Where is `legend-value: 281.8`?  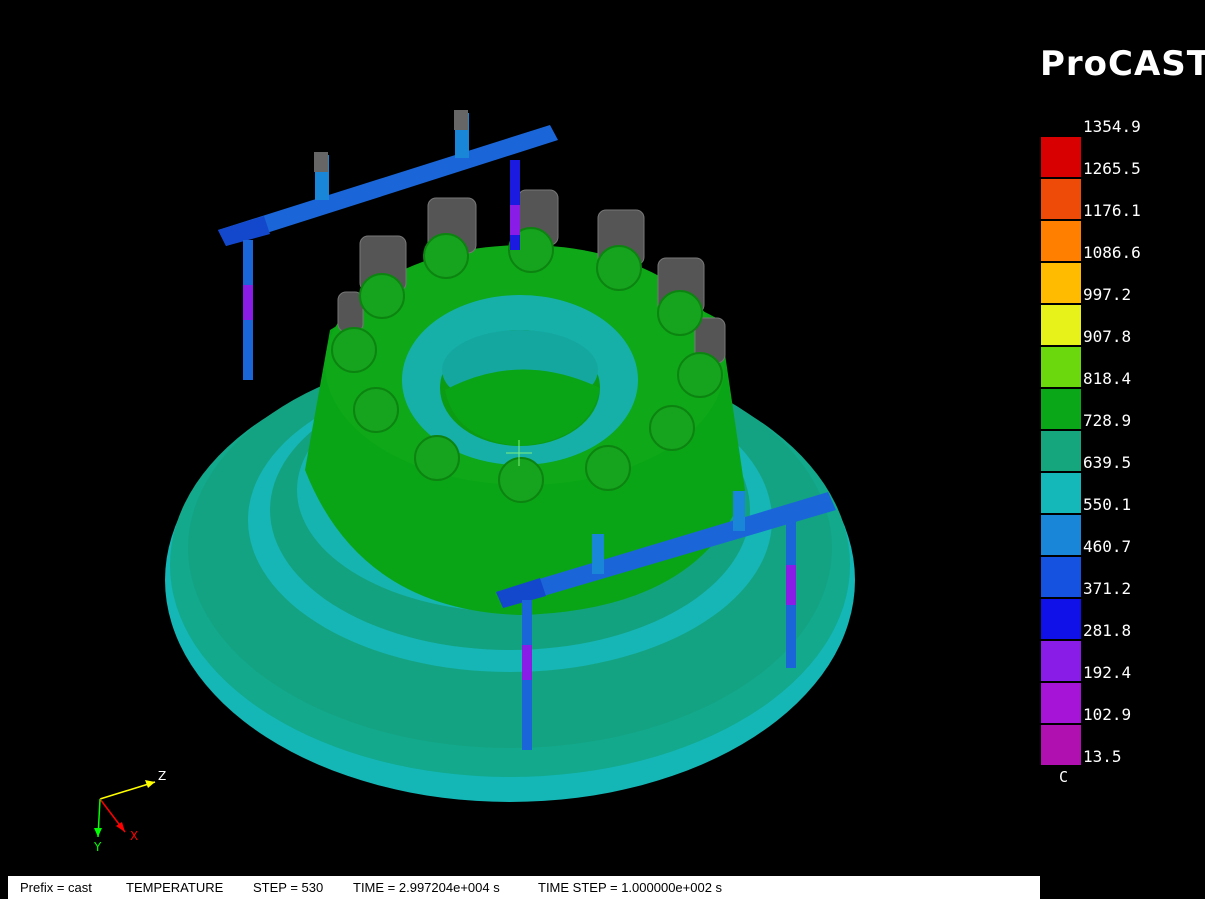
legend-value: 281.8 is located at coordinates (1107, 630).